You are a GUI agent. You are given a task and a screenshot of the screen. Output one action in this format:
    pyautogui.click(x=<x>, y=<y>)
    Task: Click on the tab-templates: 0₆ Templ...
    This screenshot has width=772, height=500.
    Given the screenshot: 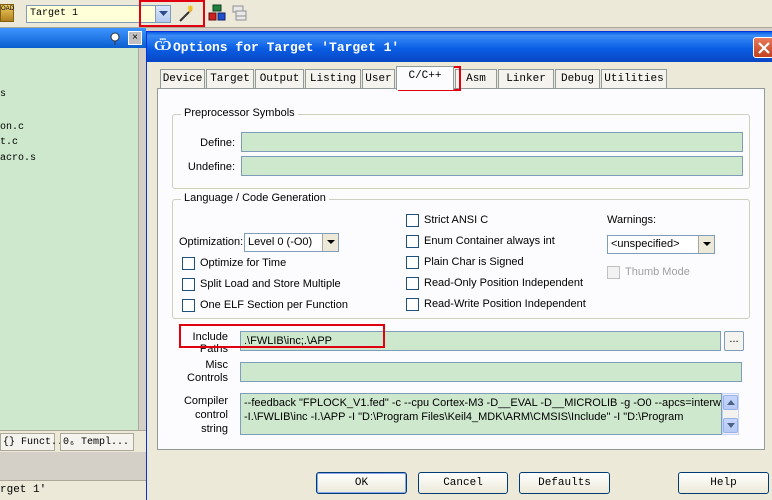 What is the action you would take?
    pyautogui.click(x=97, y=442)
    